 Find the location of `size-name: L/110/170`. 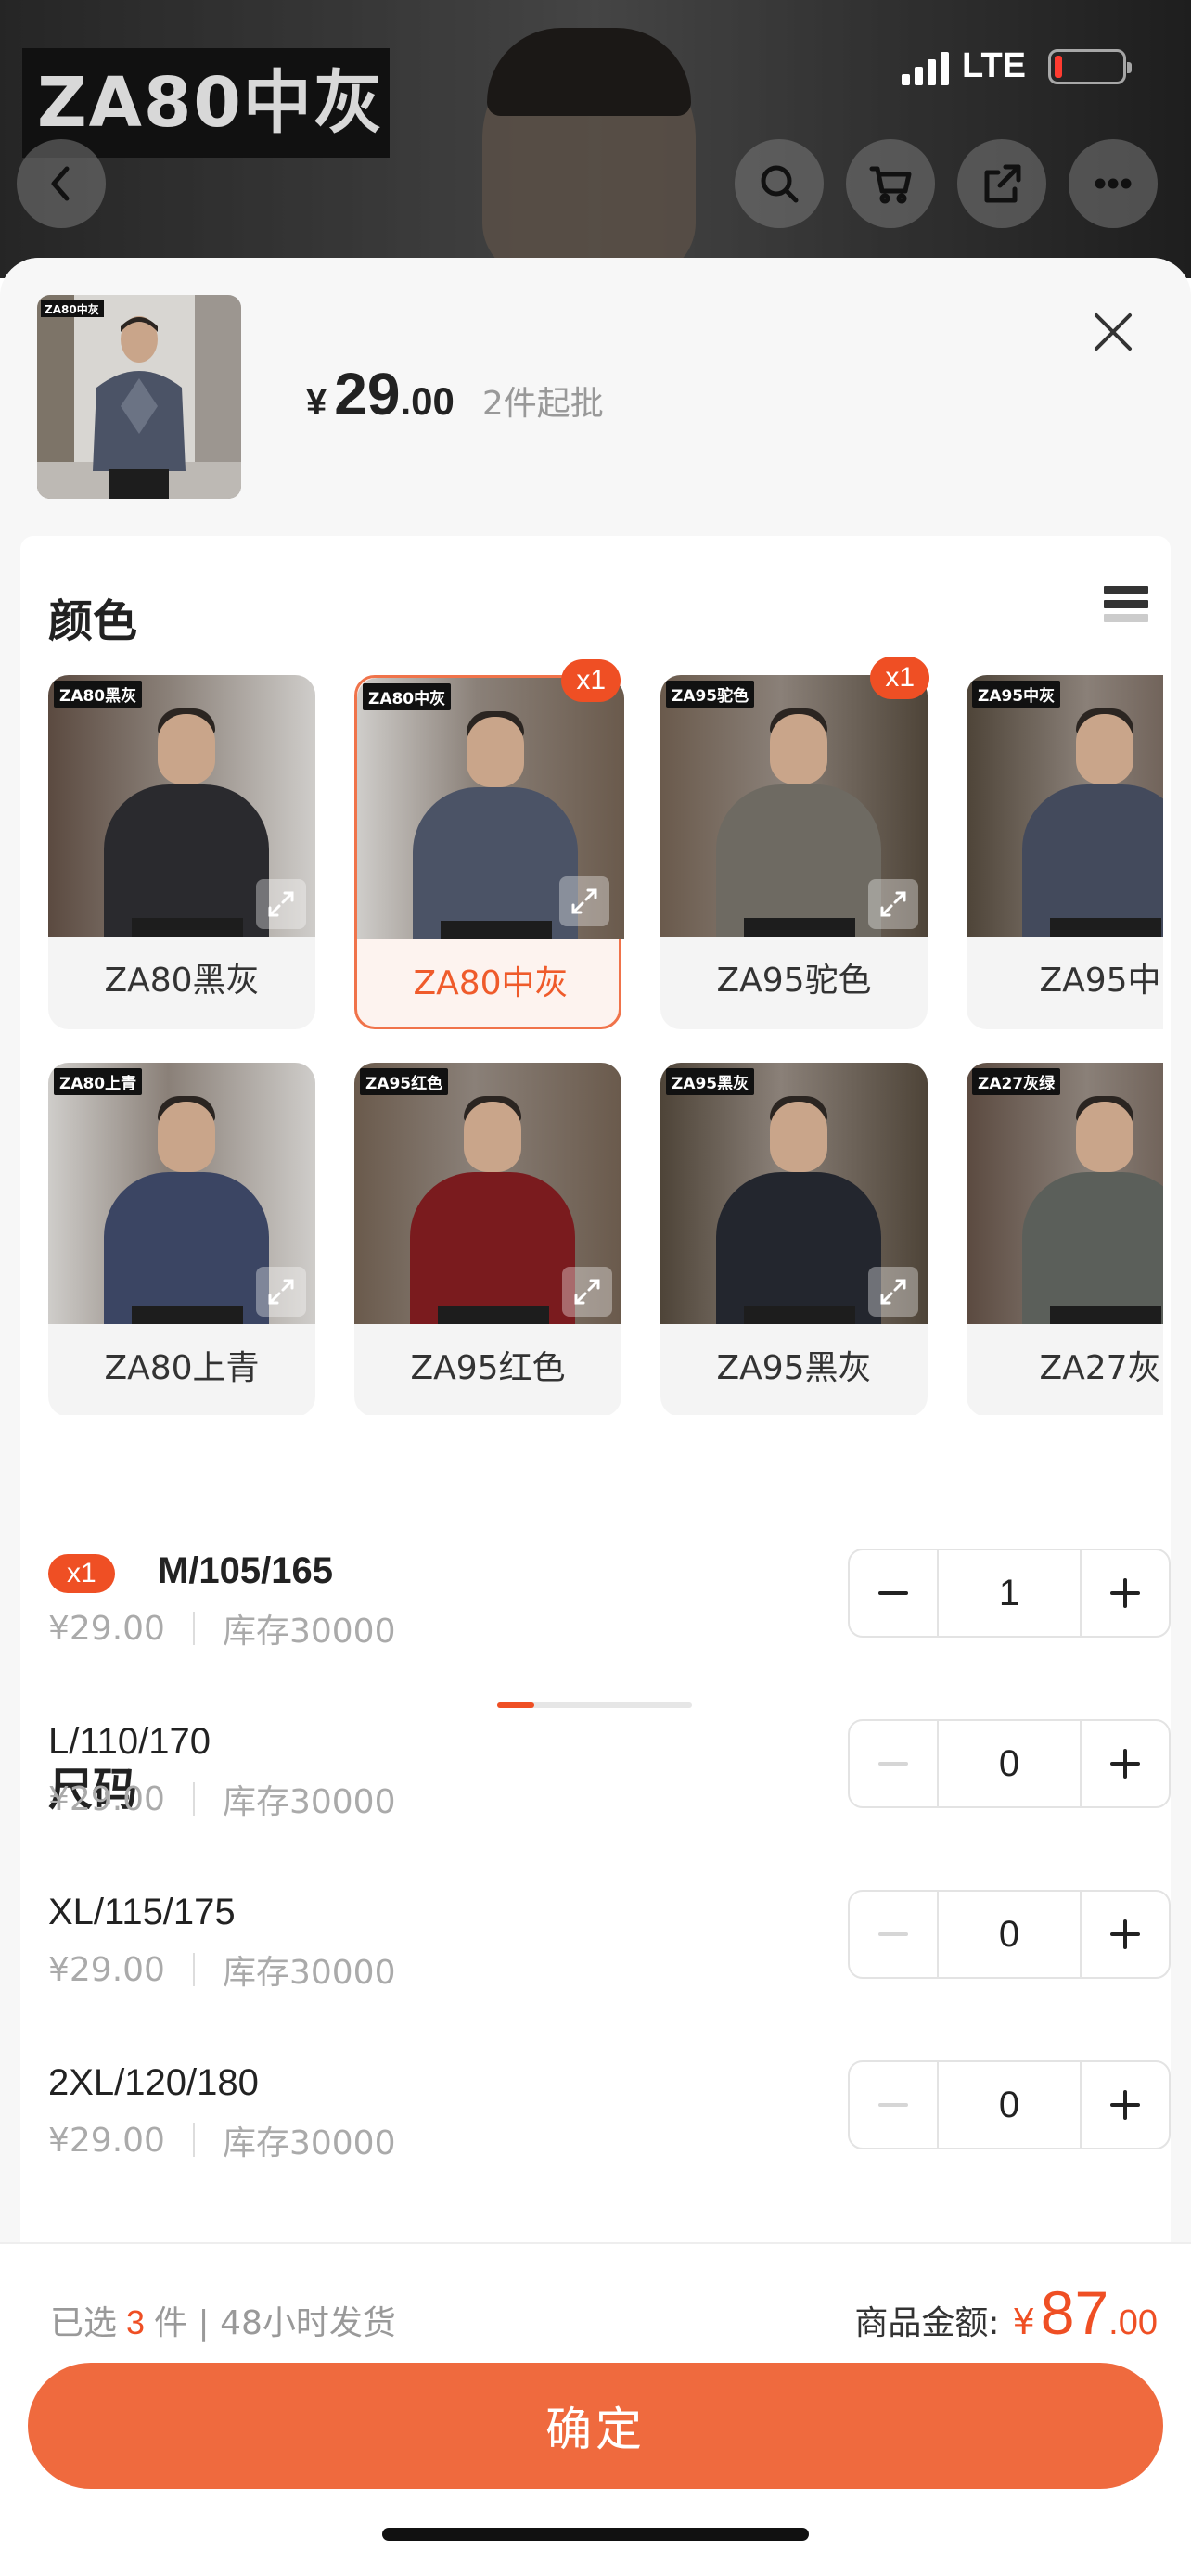

size-name: L/110/170 is located at coordinates (129, 1741).